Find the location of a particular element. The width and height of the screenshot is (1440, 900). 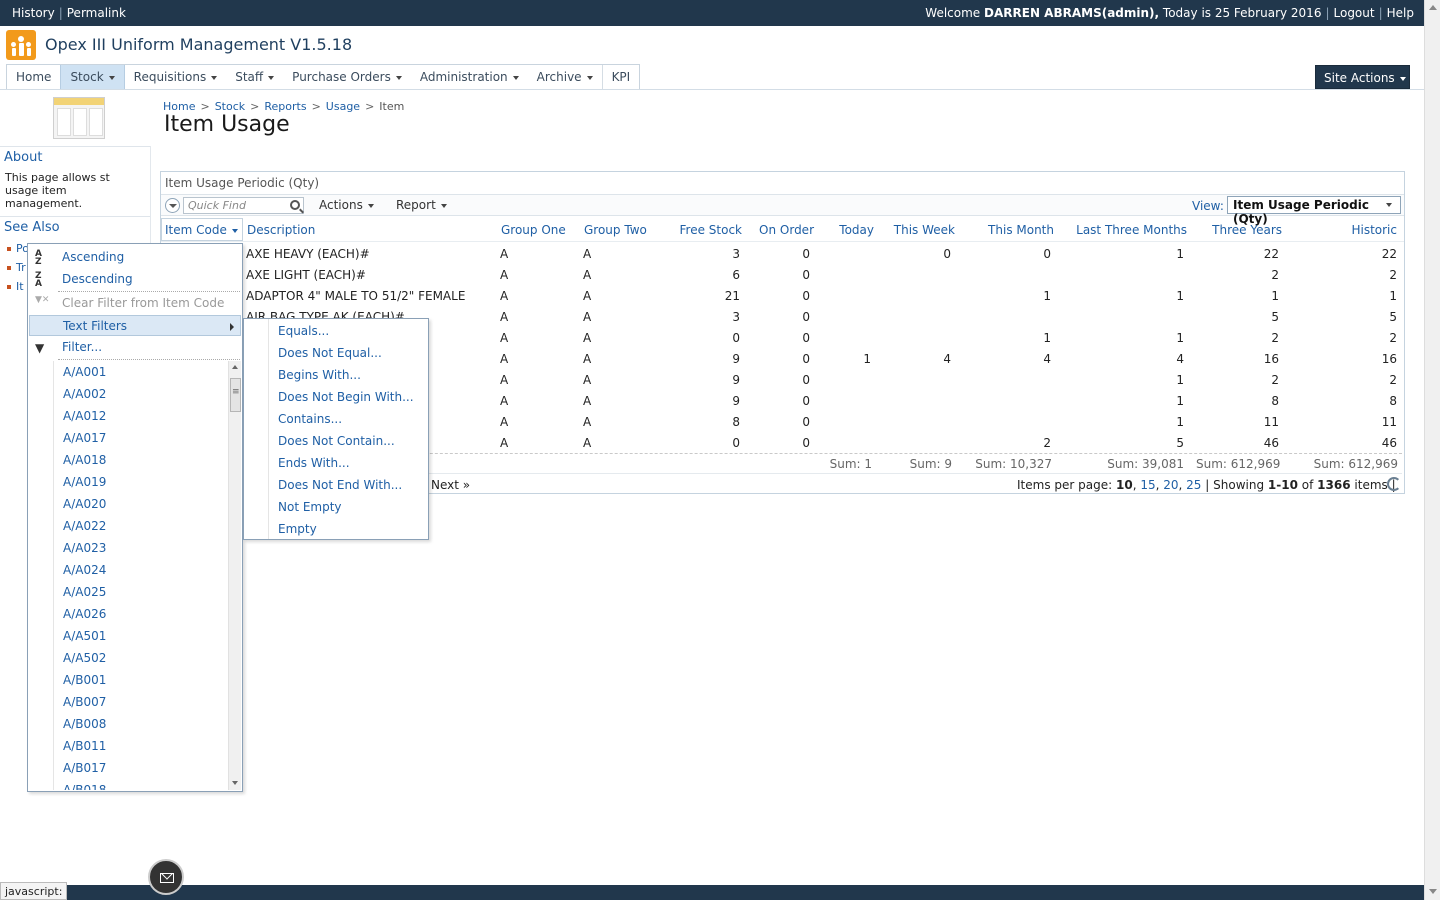

cell-three-years: 22 is located at coordinates (1271, 254).